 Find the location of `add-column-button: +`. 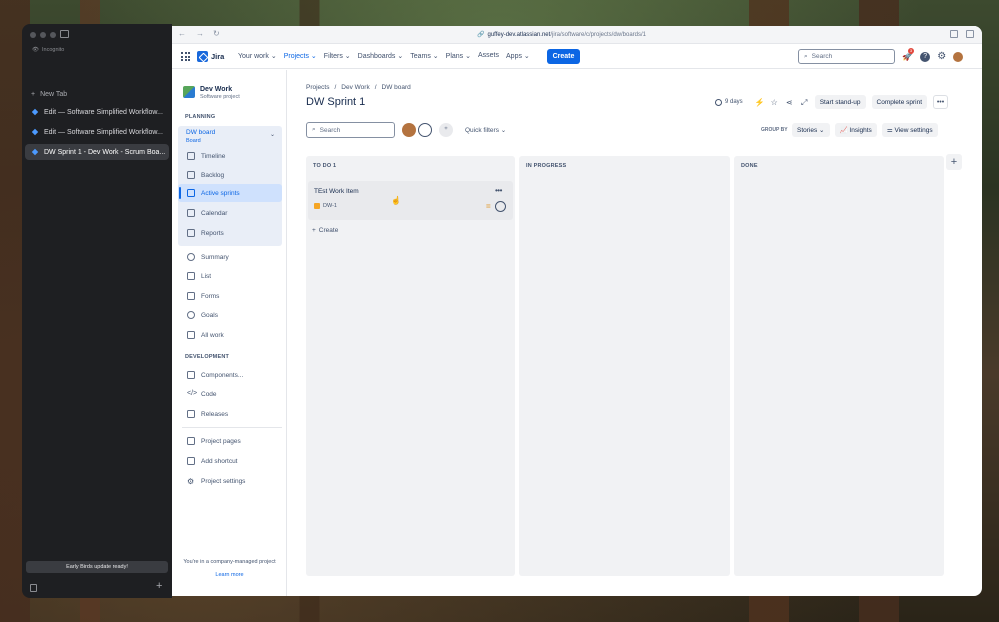

add-column-button: + is located at coordinates (954, 162).